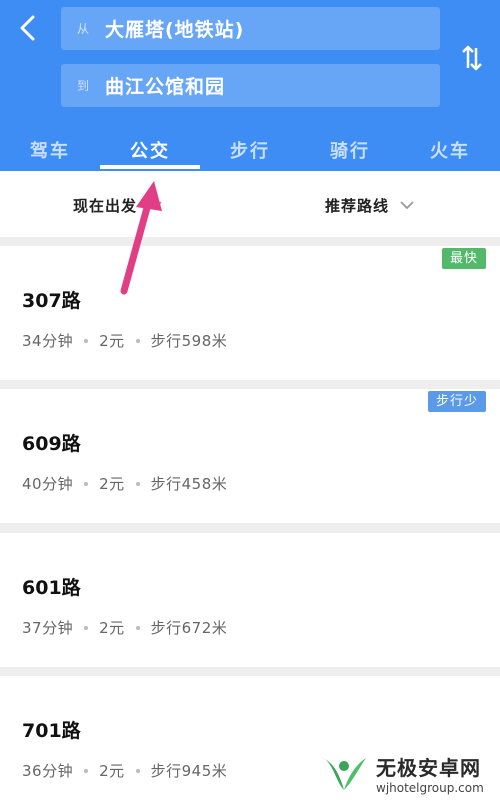 The image size is (500, 802). I want to click on route-meta: 34分钟 2元 步行598米, so click(124, 340).